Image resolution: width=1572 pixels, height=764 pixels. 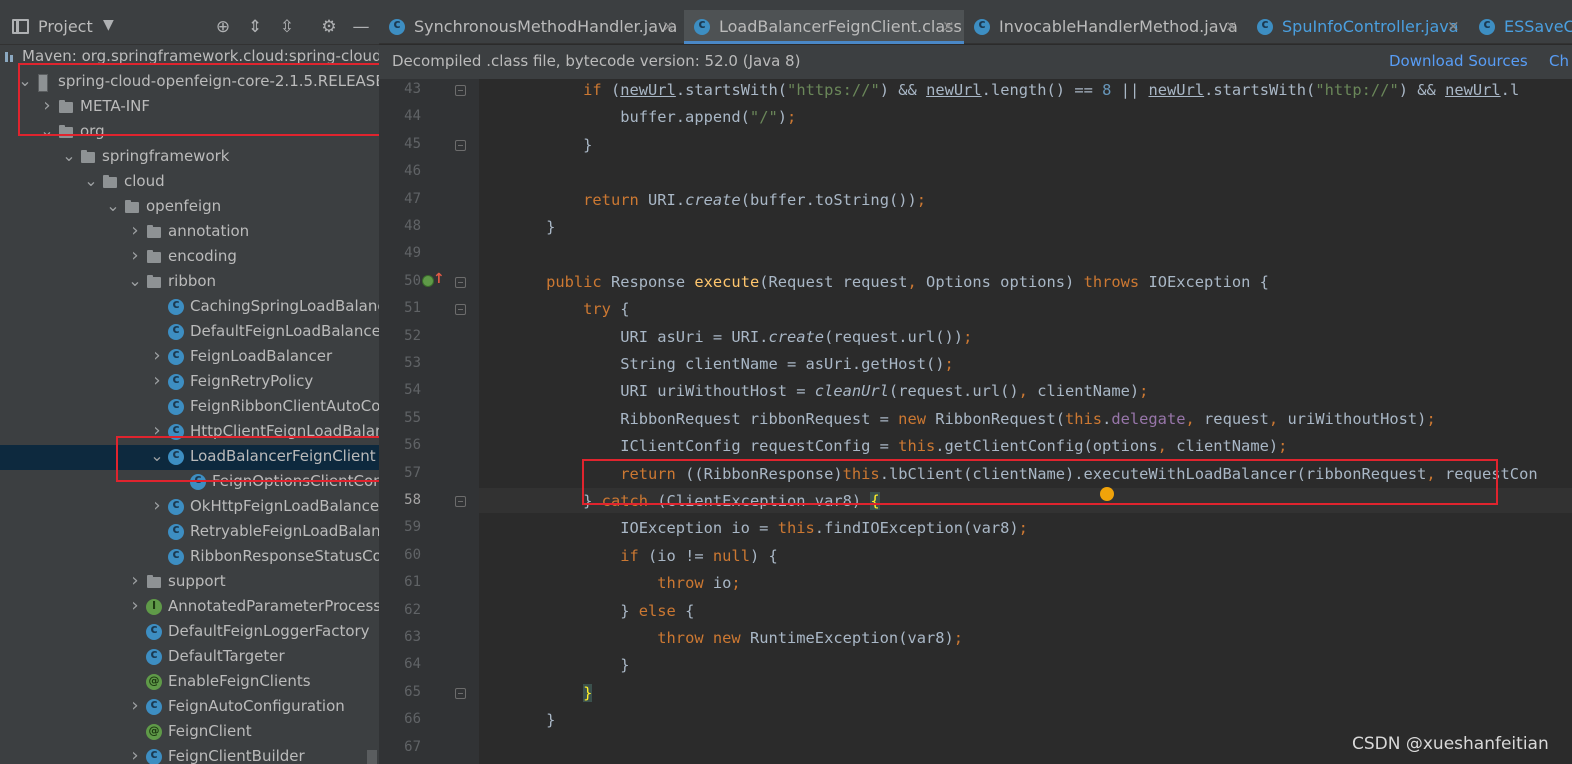 What do you see at coordinates (189, 257) in the screenshot?
I see `tree-item: › encoding` at bounding box center [189, 257].